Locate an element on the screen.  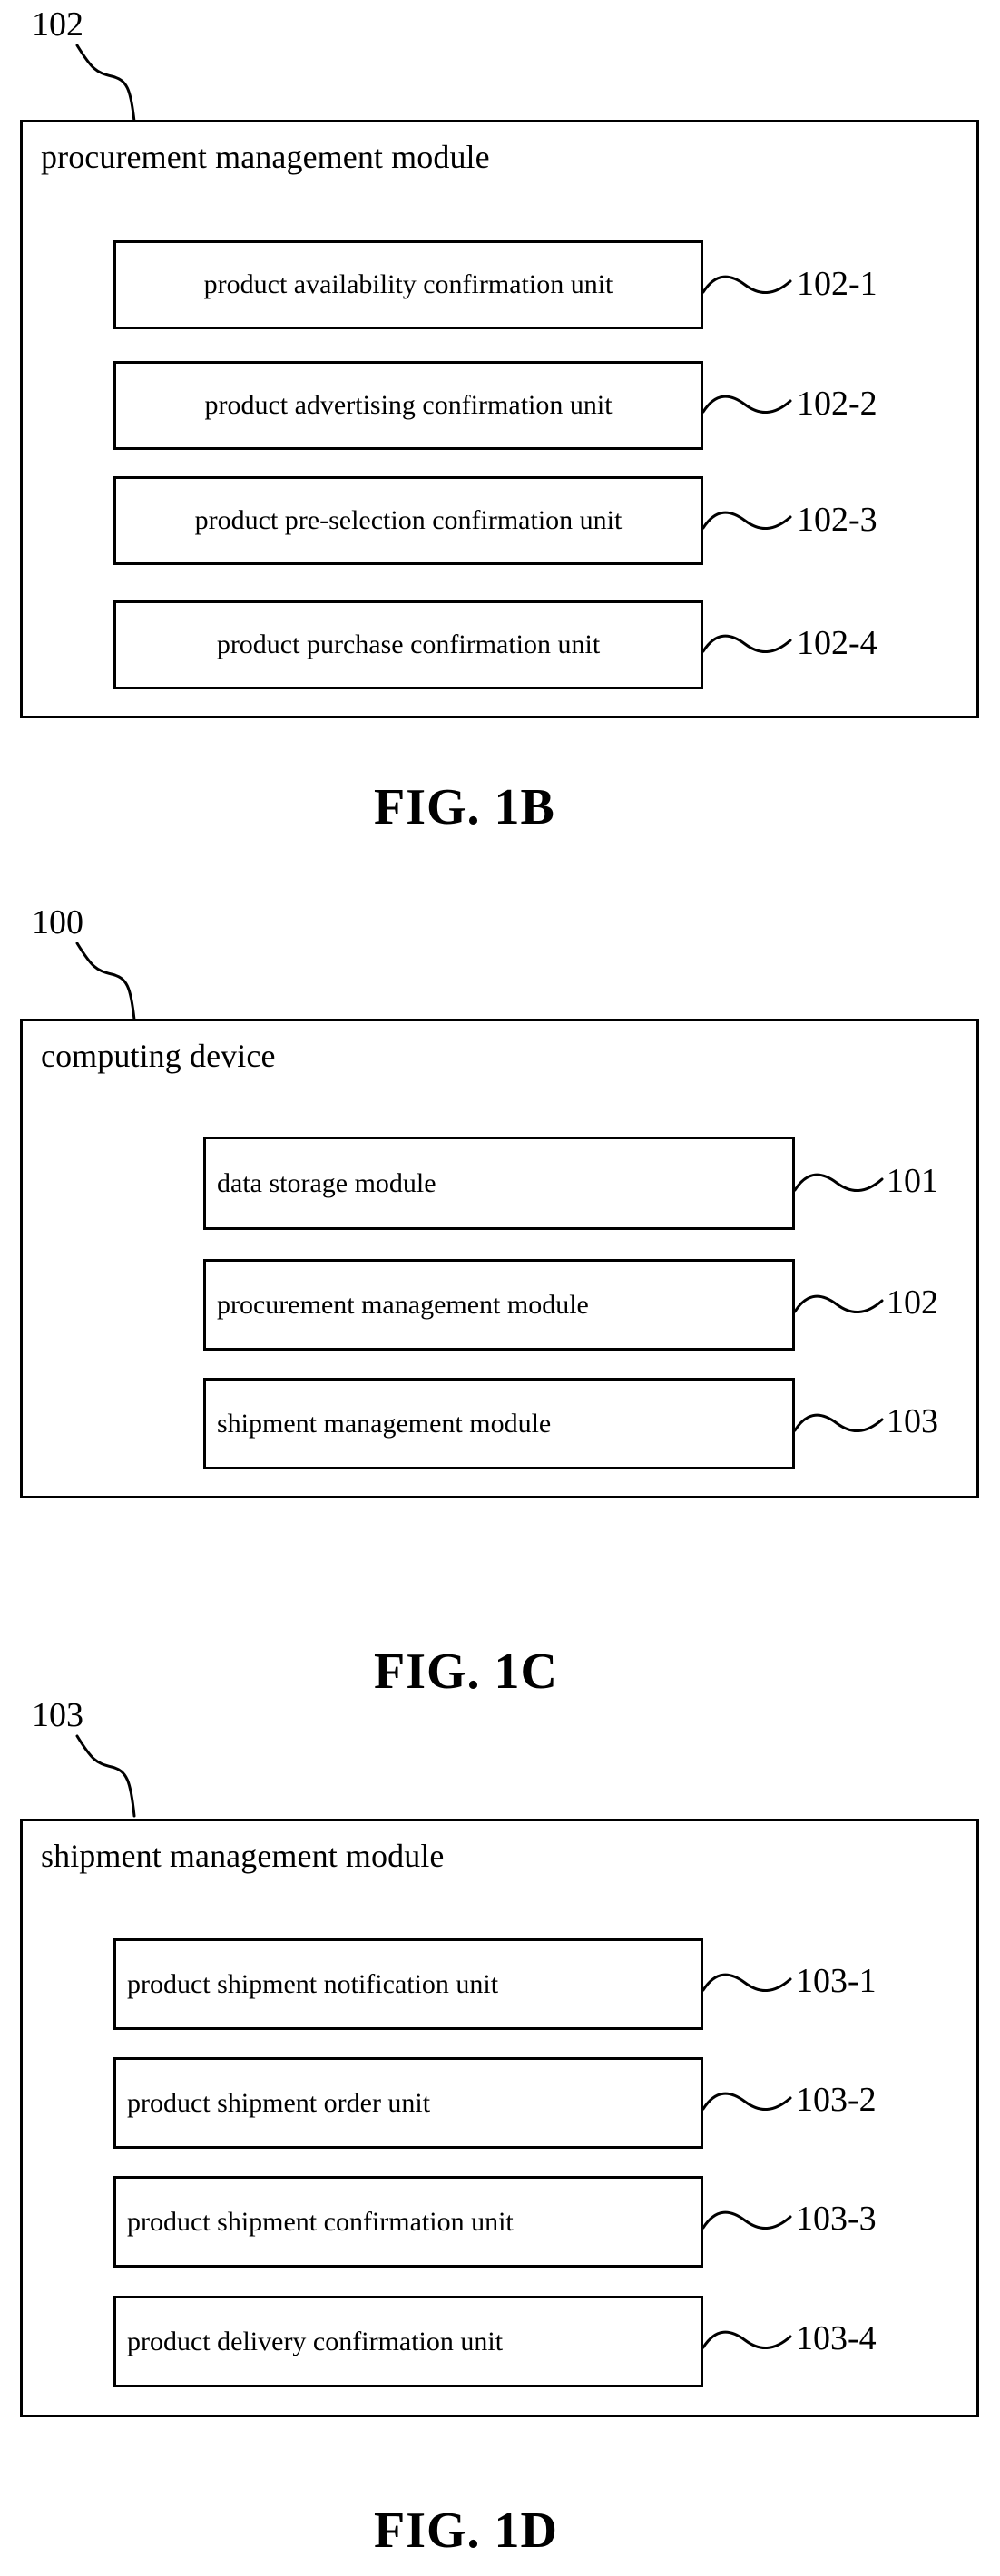
module-box-103: shipment management module is located at coordinates (499, 1423).